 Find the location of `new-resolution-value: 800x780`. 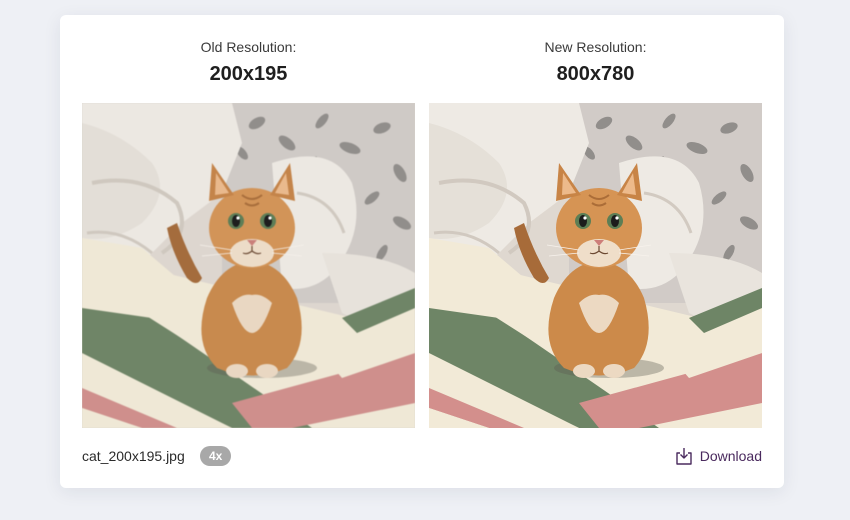

new-resolution-value: 800x780 is located at coordinates (595, 74).